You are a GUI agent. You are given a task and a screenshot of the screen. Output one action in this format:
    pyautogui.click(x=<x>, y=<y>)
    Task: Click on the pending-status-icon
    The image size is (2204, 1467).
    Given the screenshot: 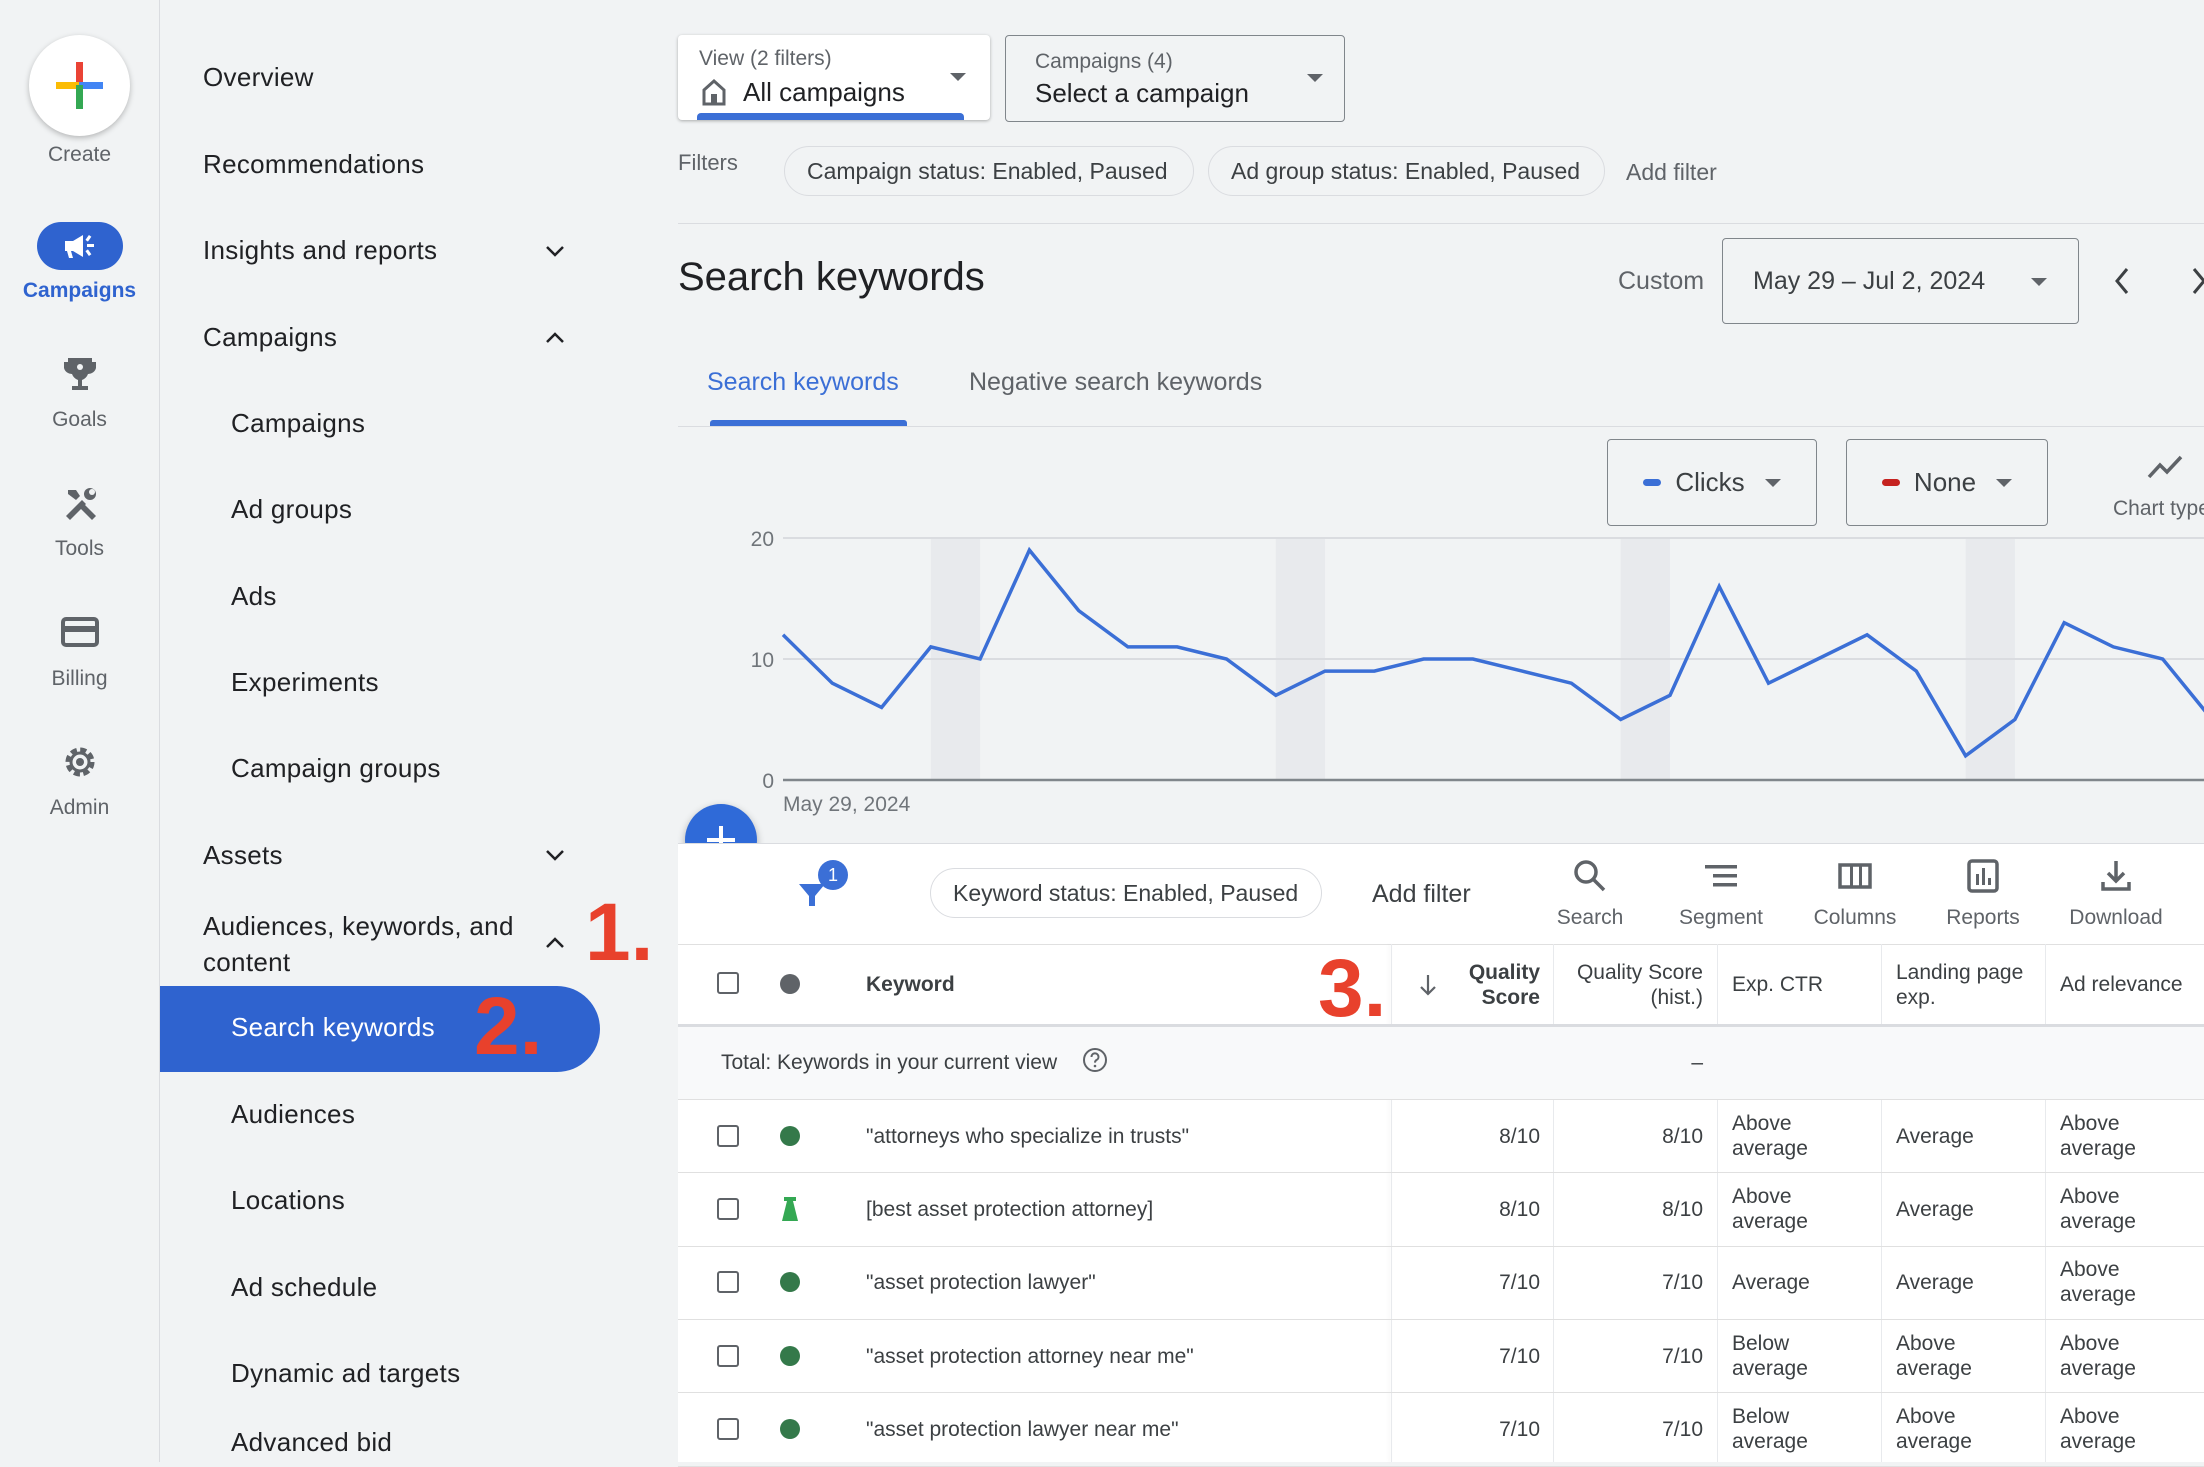 What is the action you would take?
    pyautogui.click(x=790, y=1209)
    